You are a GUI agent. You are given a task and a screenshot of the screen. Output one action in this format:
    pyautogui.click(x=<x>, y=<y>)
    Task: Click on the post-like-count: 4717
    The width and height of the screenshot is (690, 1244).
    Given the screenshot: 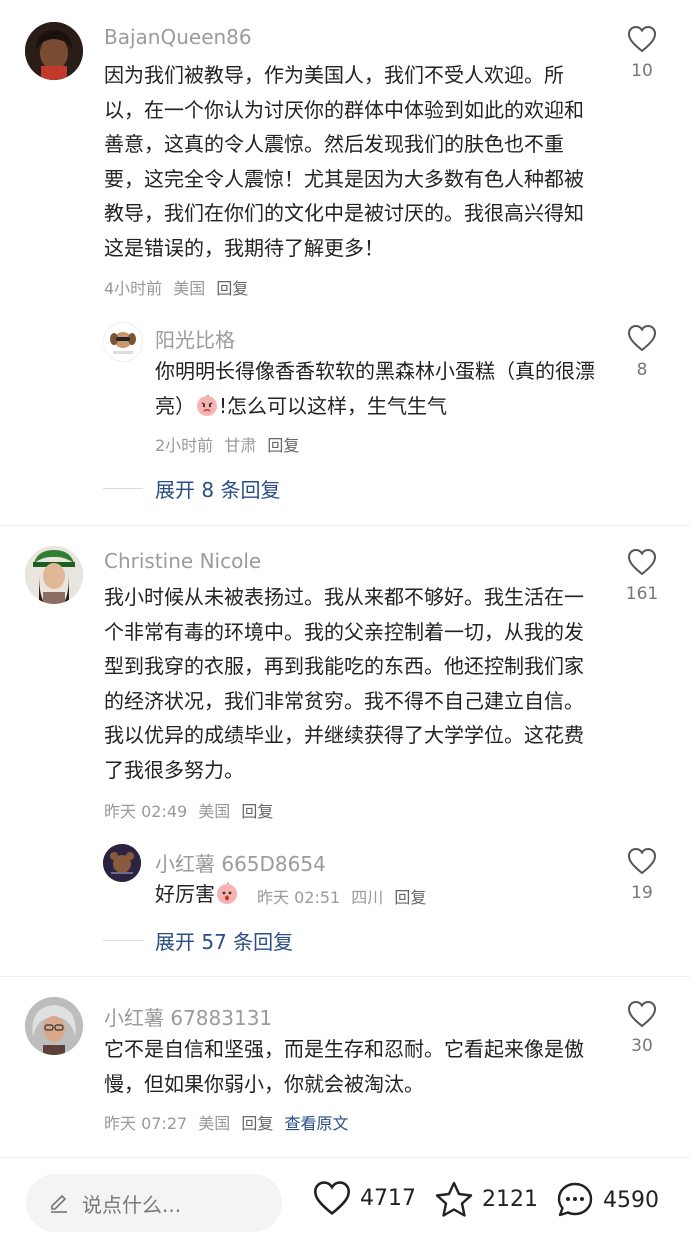 What is the action you would take?
    pyautogui.click(x=388, y=1198)
    